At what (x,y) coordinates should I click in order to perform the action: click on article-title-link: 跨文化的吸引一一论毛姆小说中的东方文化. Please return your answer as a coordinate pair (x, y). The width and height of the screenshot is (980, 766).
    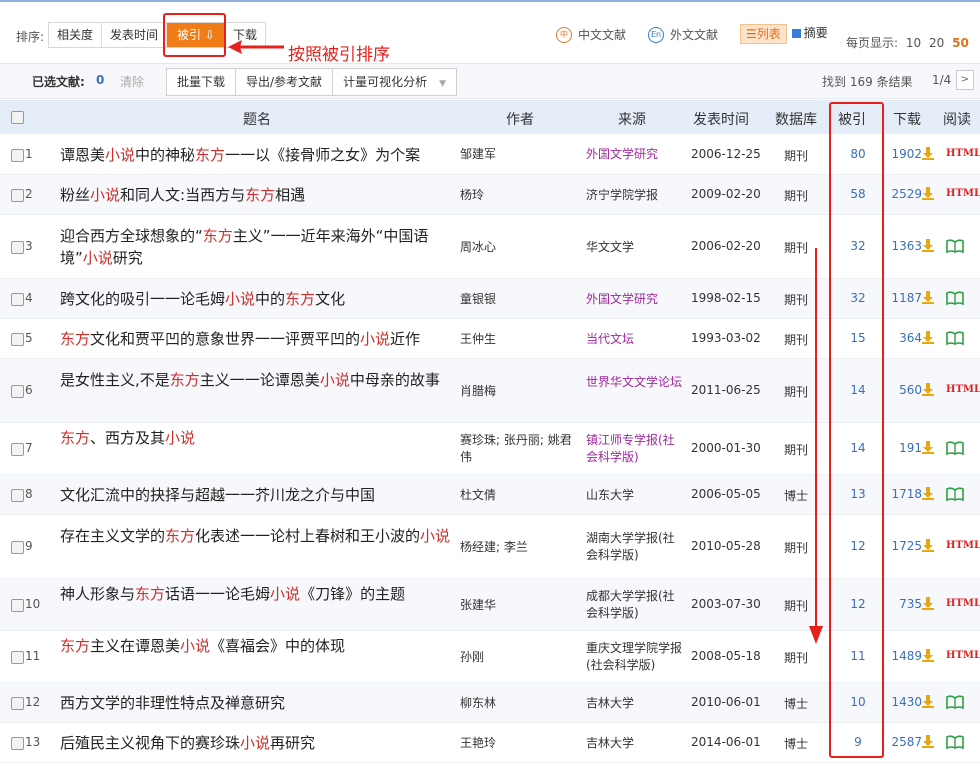
    Looking at the image, I should click on (256, 299).